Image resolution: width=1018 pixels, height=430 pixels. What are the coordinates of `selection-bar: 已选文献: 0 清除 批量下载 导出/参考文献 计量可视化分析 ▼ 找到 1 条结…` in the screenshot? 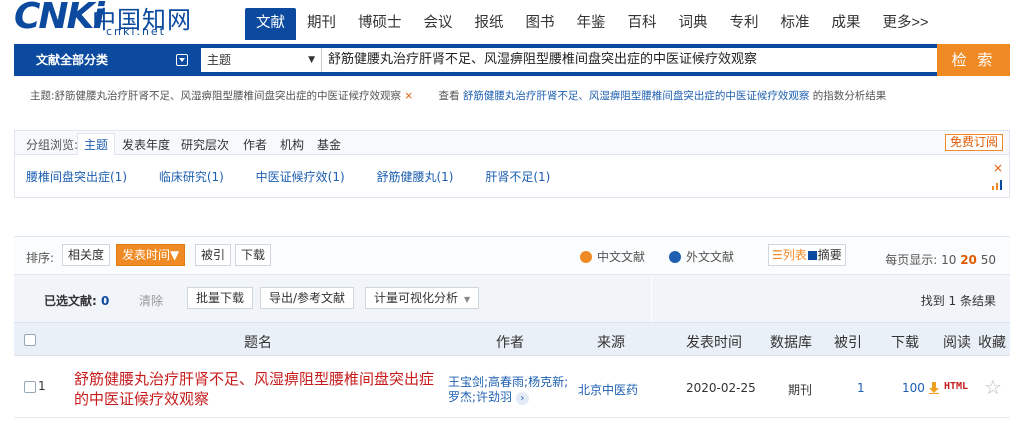 It's located at (512, 298).